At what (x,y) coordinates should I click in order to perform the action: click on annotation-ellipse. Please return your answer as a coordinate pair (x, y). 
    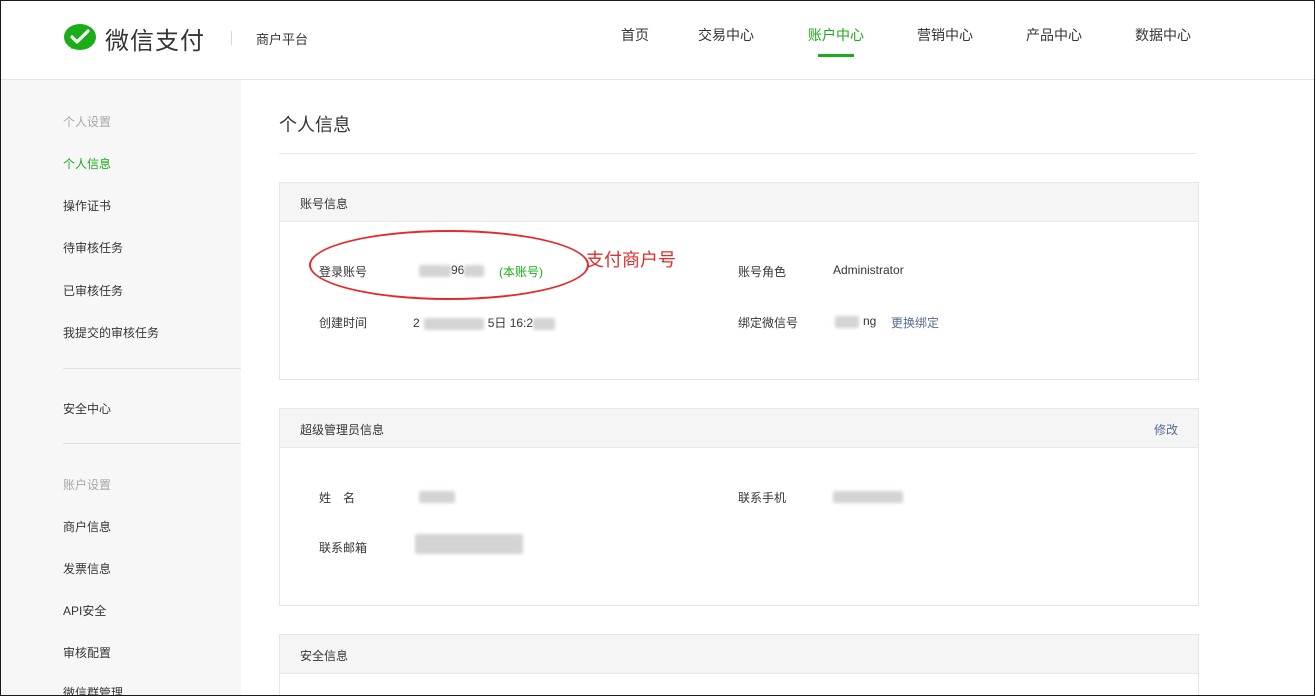
    Looking at the image, I should click on (449, 265).